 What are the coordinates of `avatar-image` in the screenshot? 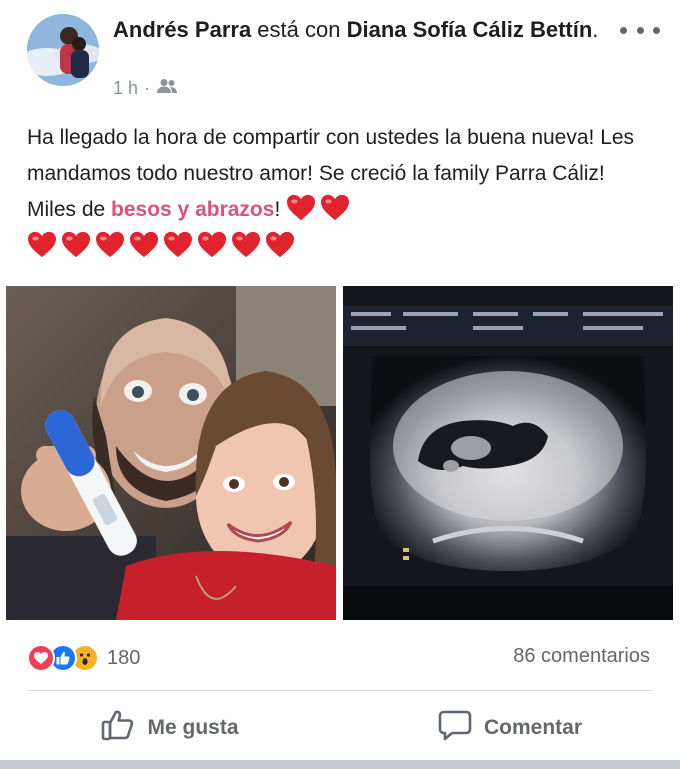 It's located at (63, 50).